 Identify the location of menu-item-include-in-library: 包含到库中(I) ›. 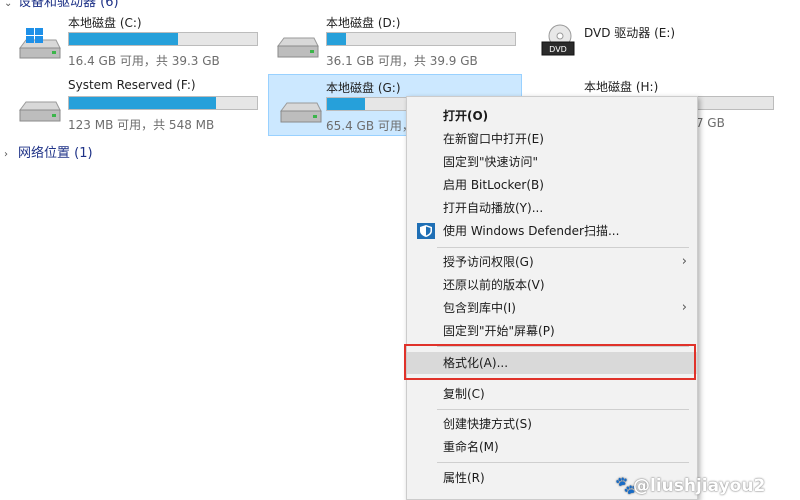
(552, 308).